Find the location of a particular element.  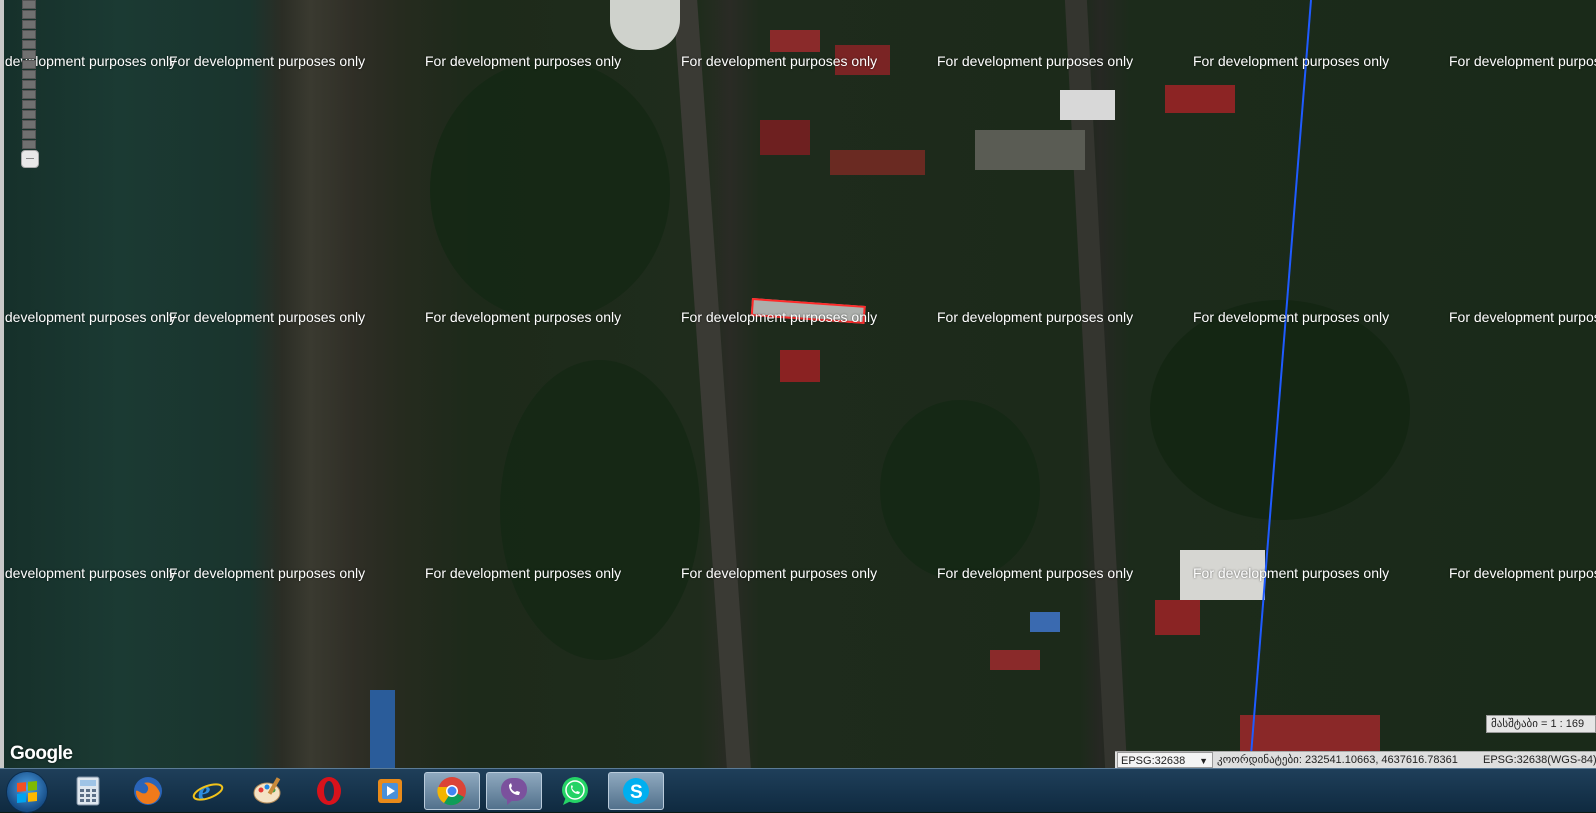

window-border is located at coordinates (2, 384).